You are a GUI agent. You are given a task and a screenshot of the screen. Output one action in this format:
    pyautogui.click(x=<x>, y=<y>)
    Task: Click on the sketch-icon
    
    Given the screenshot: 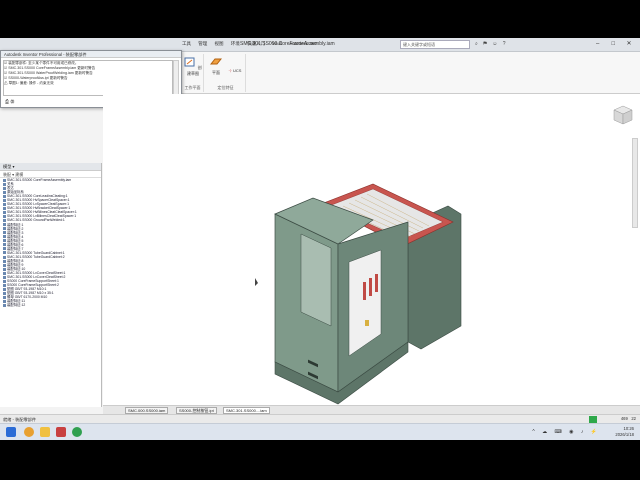 What is the action you would take?
    pyautogui.click(x=189, y=62)
    